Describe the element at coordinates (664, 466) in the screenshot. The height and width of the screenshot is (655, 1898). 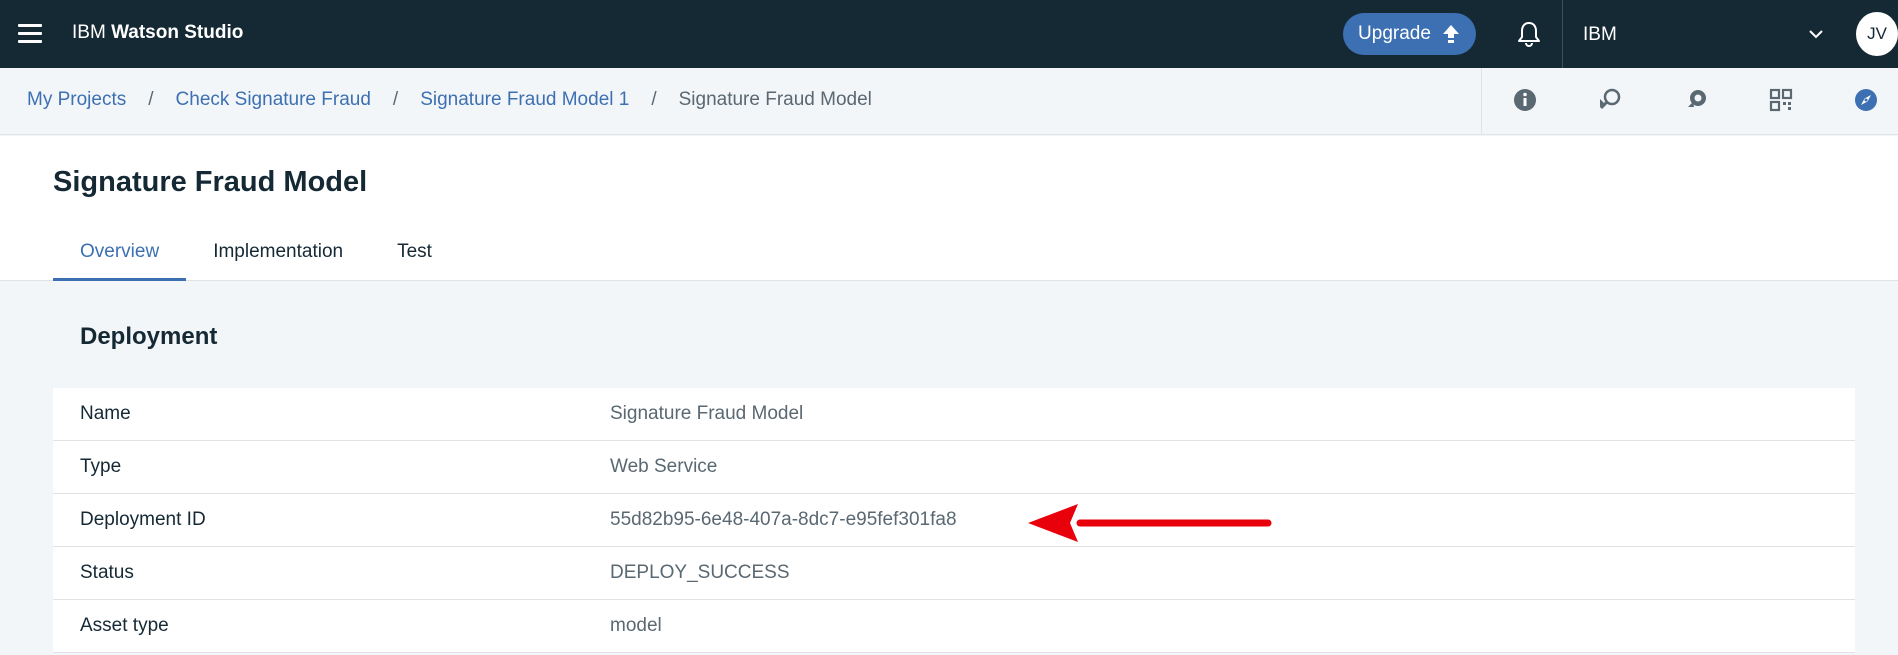
I see `row-value: Web Service` at that location.